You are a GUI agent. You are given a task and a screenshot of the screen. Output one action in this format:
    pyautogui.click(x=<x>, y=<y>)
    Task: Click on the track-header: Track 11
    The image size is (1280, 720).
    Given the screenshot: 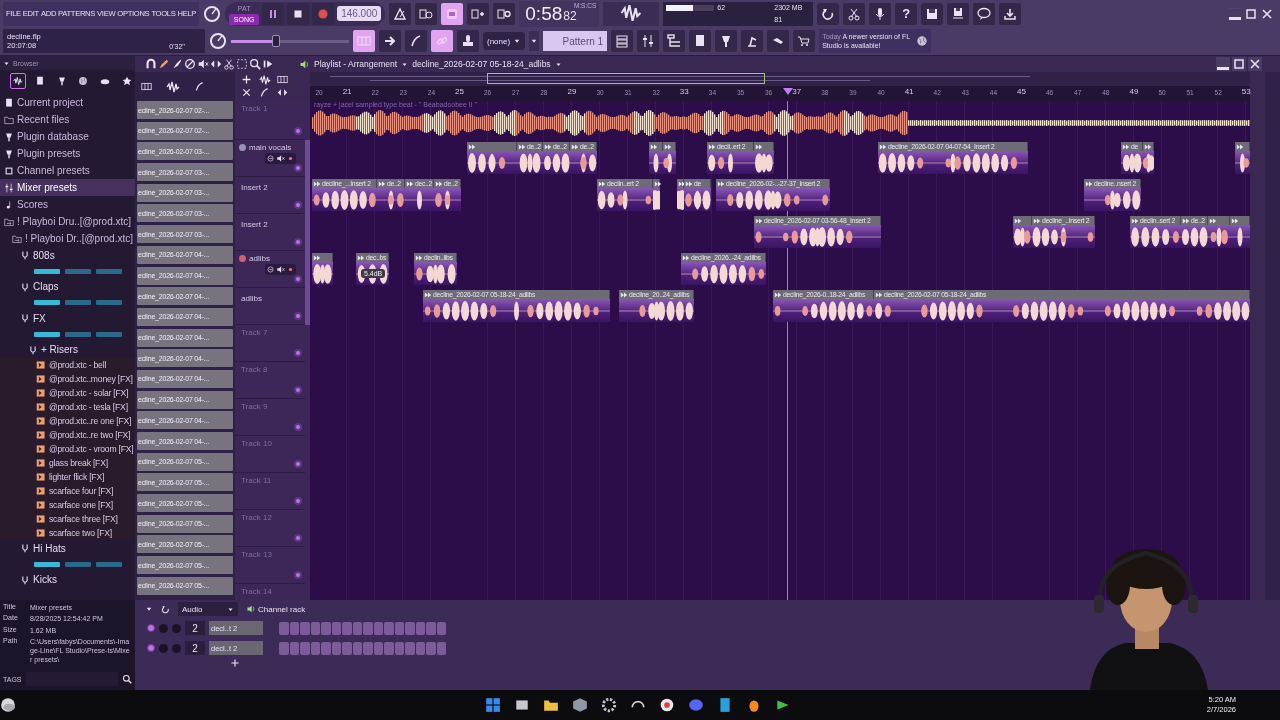 What is the action you would take?
    pyautogui.click(x=270, y=491)
    